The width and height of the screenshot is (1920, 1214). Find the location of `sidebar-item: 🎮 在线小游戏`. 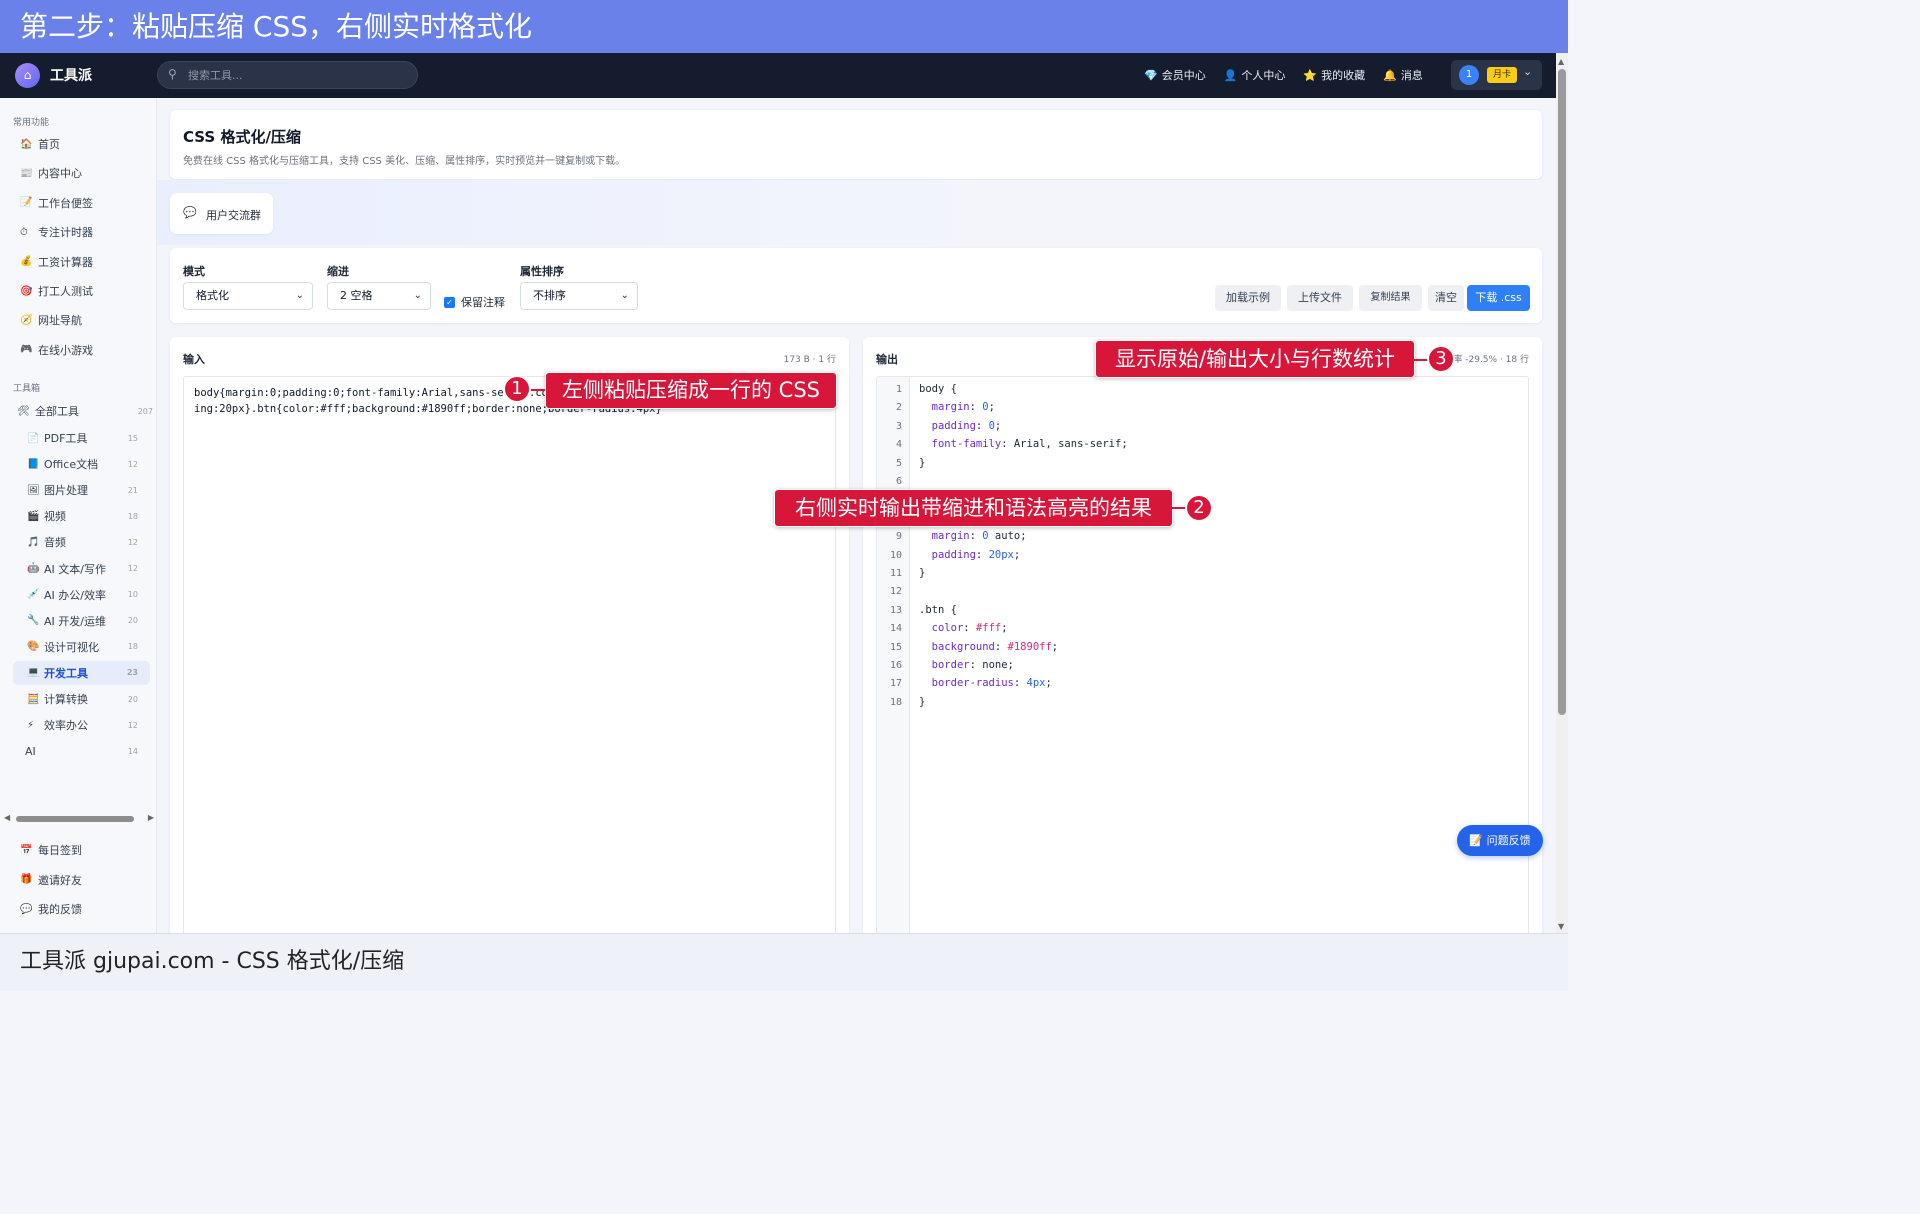

sidebar-item: 🎮 在线小游戏 is located at coordinates (56, 350).